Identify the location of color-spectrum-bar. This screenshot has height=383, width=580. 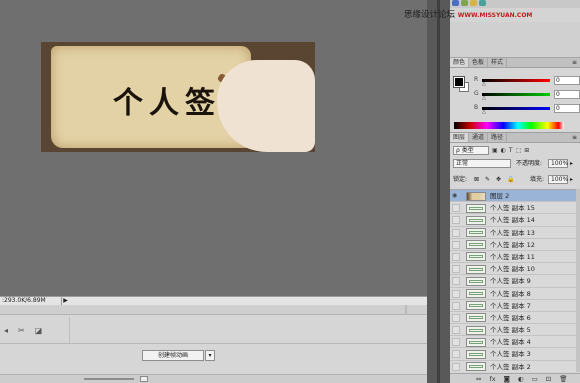
(509, 125).